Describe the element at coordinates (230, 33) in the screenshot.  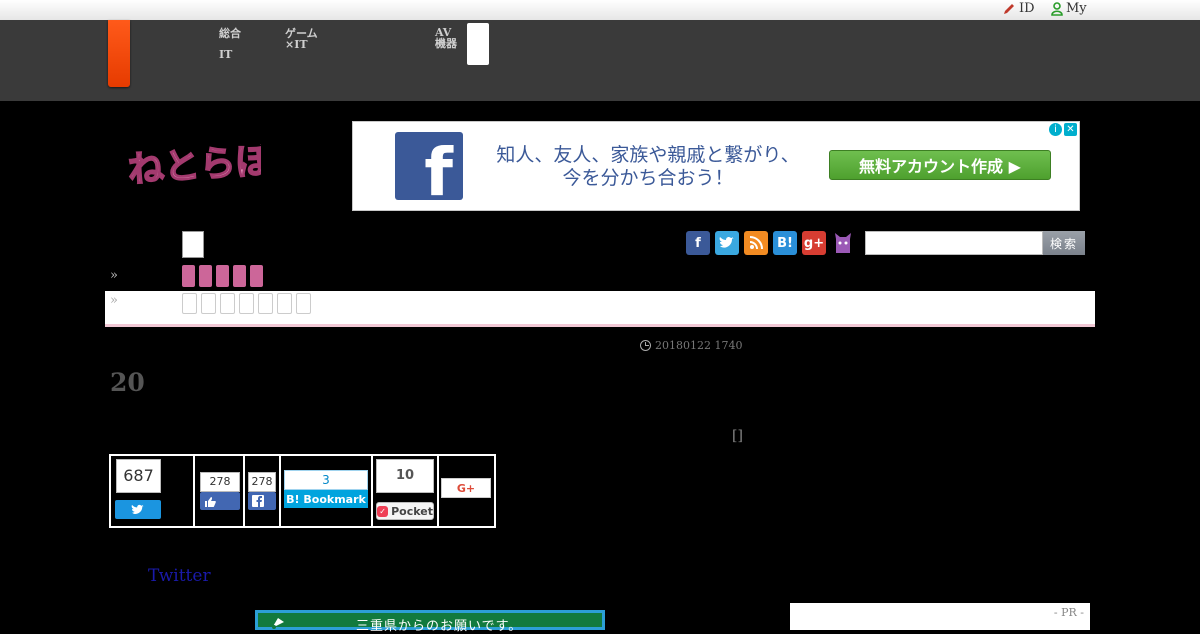
I see `nav-item-general: 総合` at that location.